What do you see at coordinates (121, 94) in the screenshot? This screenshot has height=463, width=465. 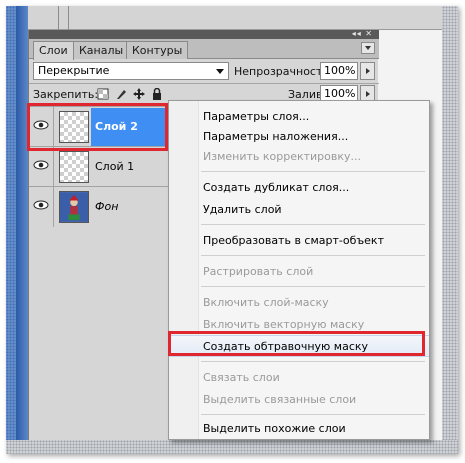 I see `lock-pixels-icon` at bounding box center [121, 94].